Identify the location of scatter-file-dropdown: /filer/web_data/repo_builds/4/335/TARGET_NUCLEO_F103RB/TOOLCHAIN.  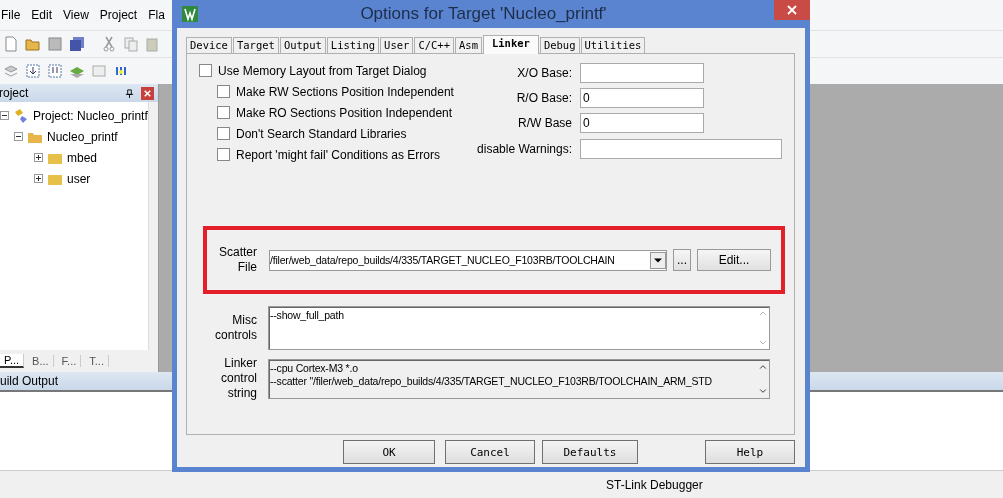
(468, 260).